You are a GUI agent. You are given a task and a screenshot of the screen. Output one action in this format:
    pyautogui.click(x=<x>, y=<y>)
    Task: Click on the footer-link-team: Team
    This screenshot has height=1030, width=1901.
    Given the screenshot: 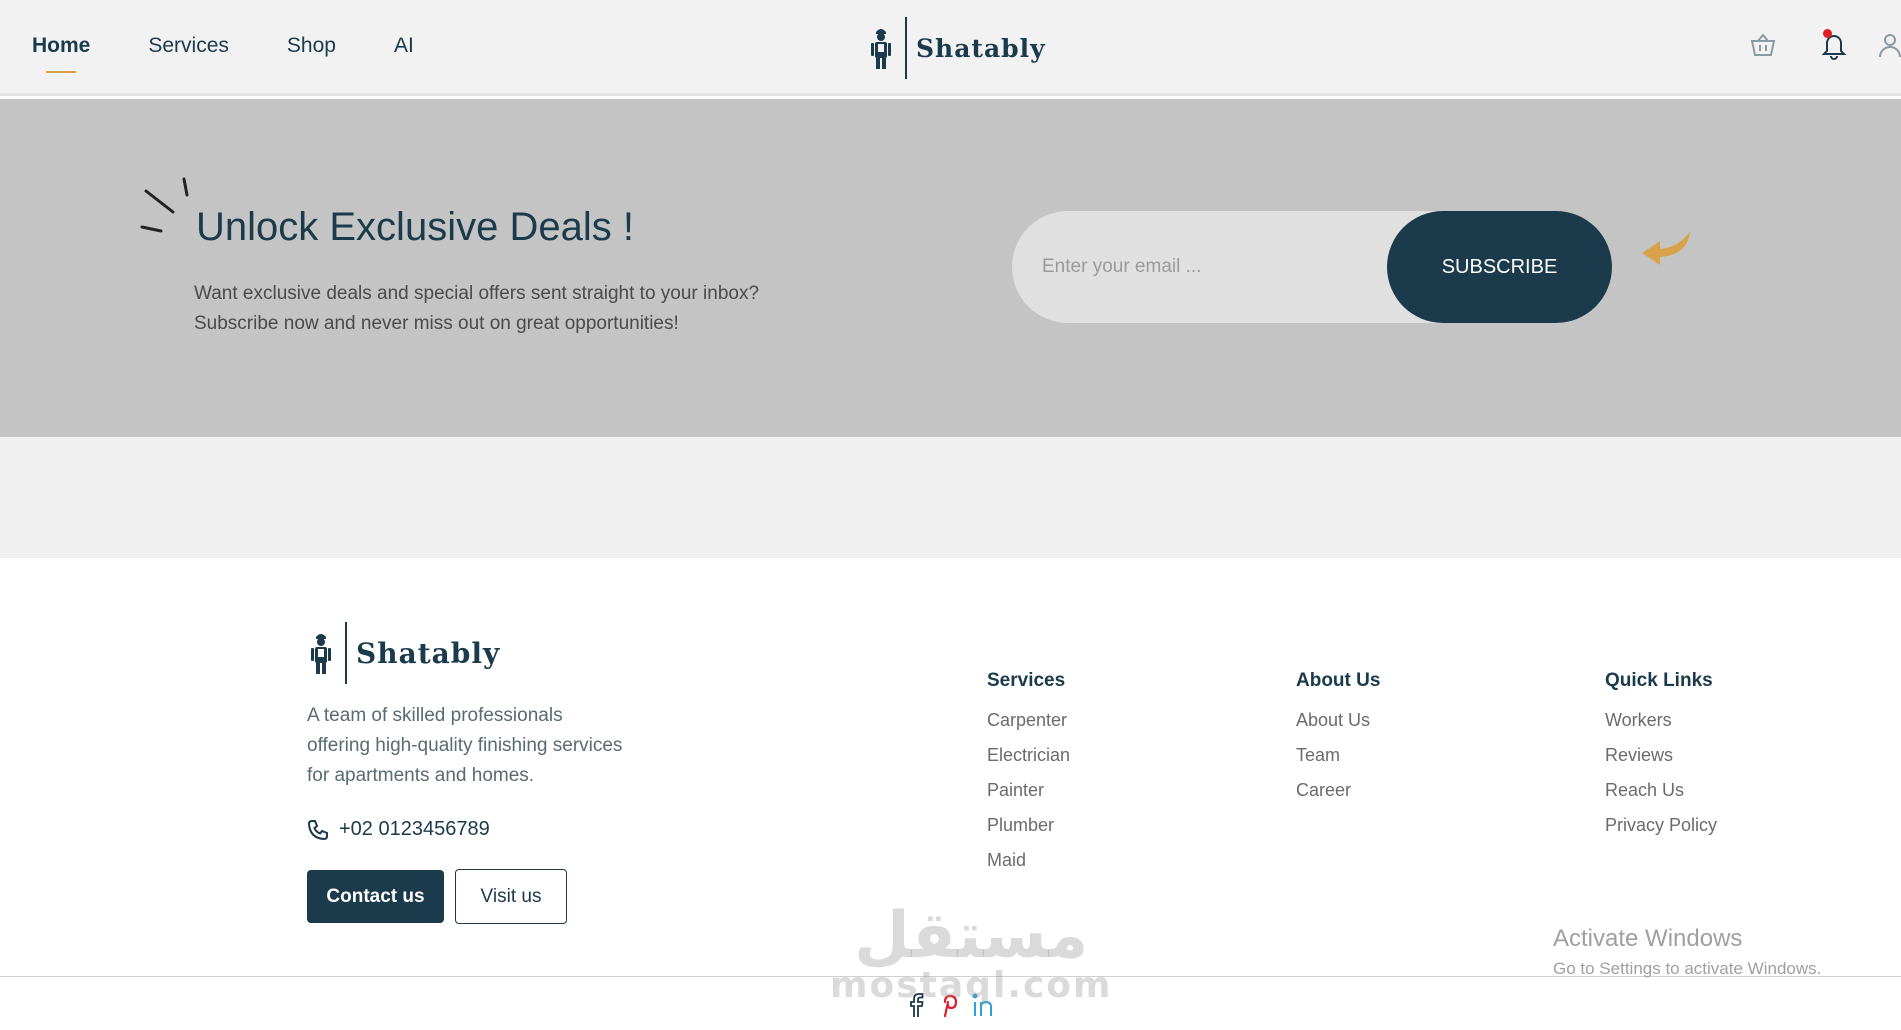 What is the action you would take?
    pyautogui.click(x=1338, y=755)
    